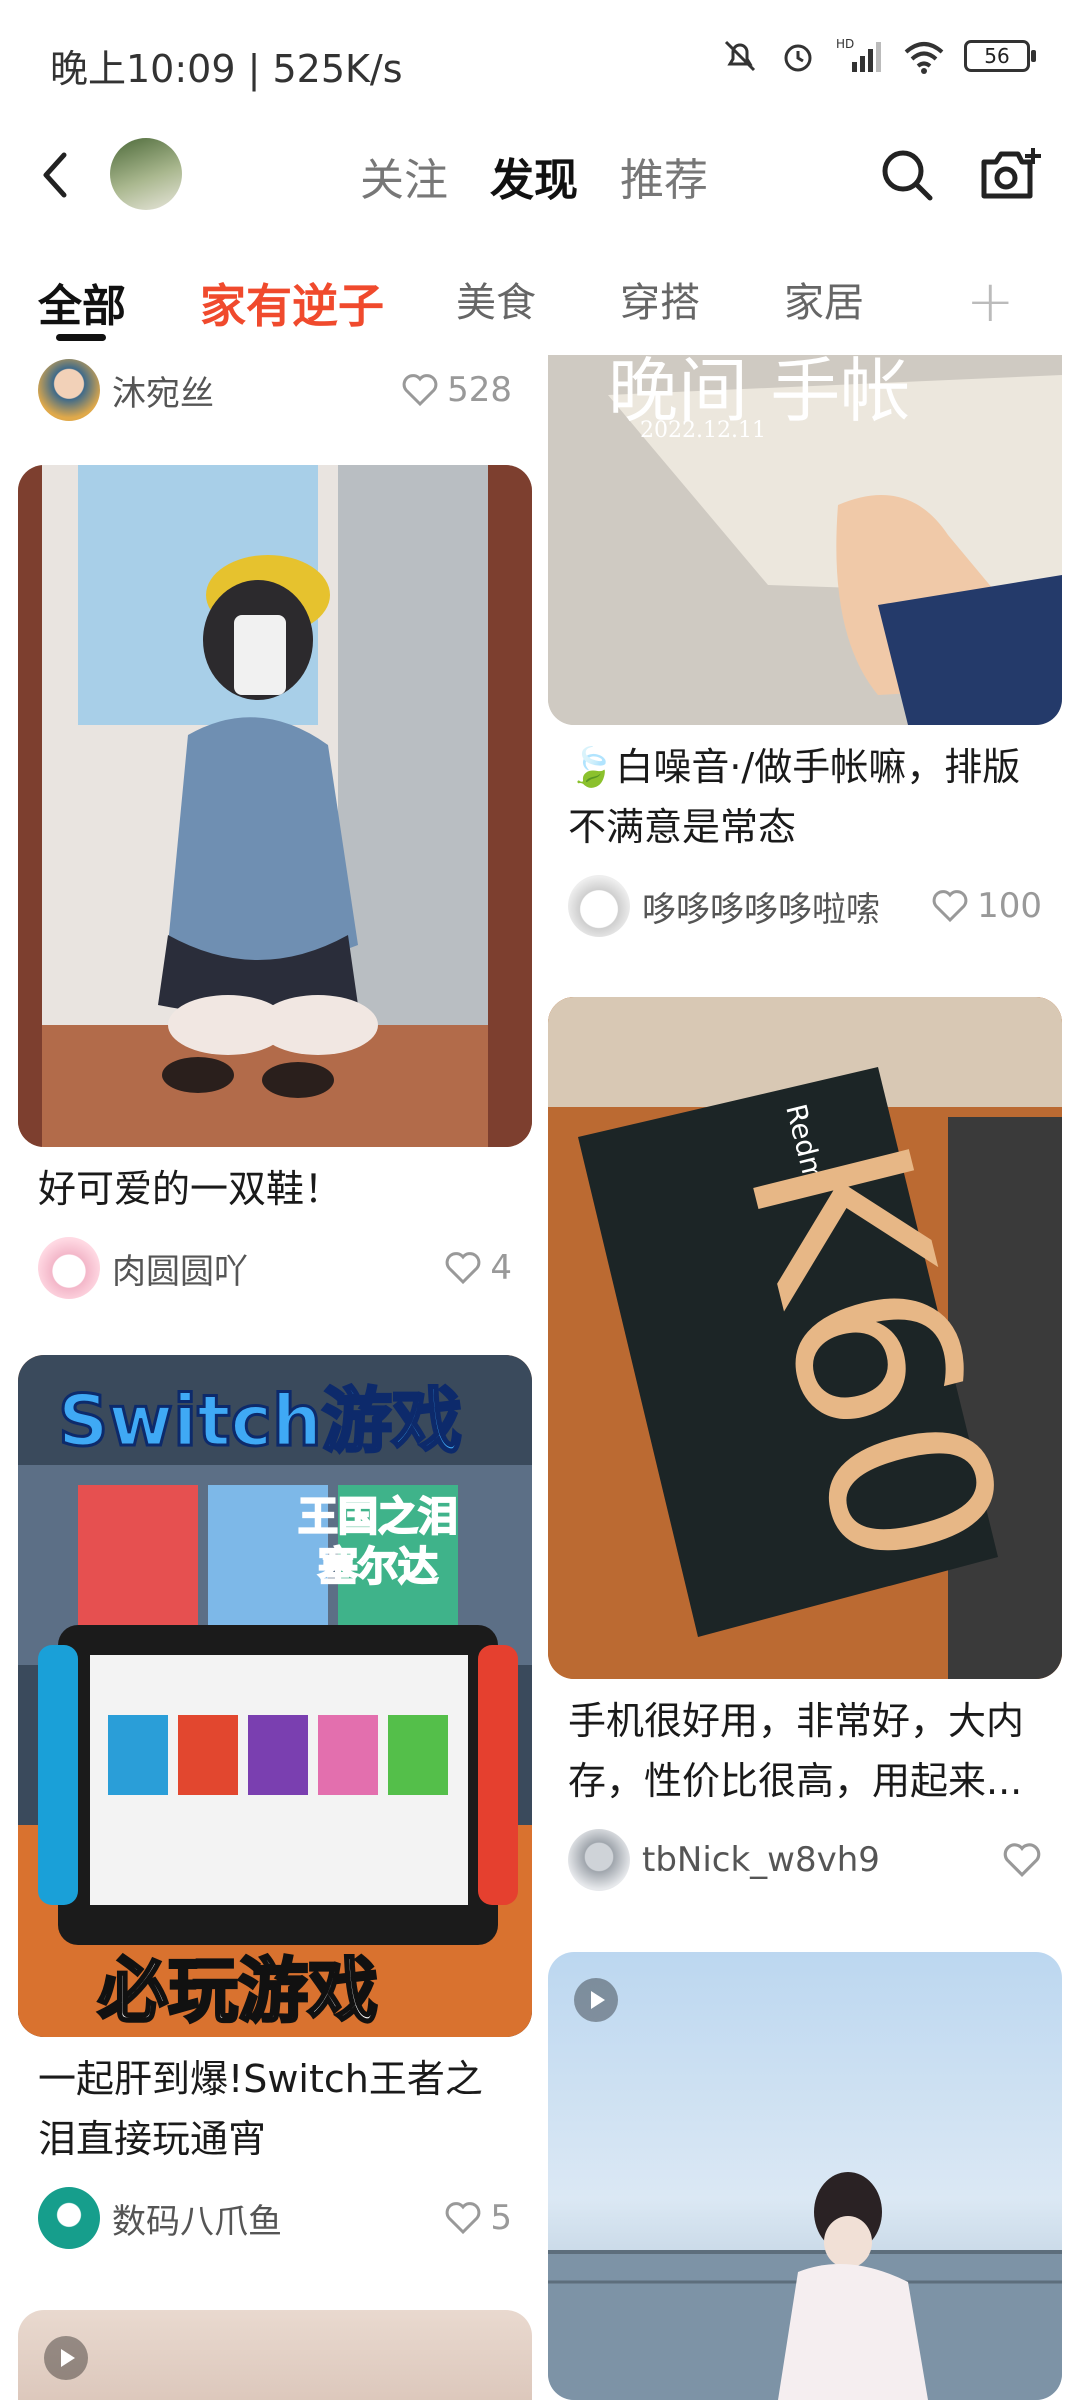 This screenshot has width=1080, height=2400. I want to click on image-banner-text: Switch游戏, so click(260, 1421).